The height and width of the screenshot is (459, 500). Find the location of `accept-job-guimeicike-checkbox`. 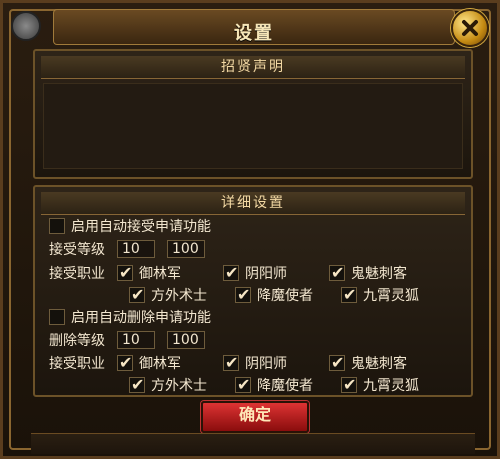

accept-job-guimeicike-checkbox is located at coordinates (337, 272).